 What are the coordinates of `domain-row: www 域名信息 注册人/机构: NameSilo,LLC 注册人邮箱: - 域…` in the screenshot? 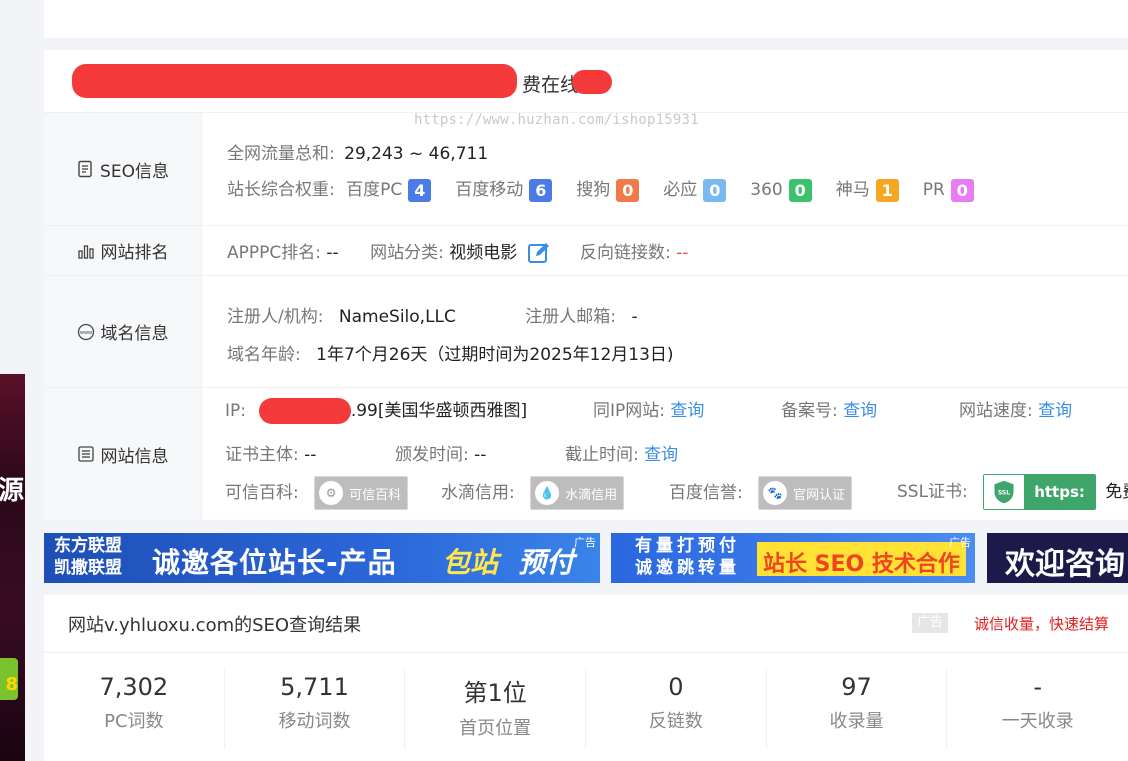 It's located at (586, 332).